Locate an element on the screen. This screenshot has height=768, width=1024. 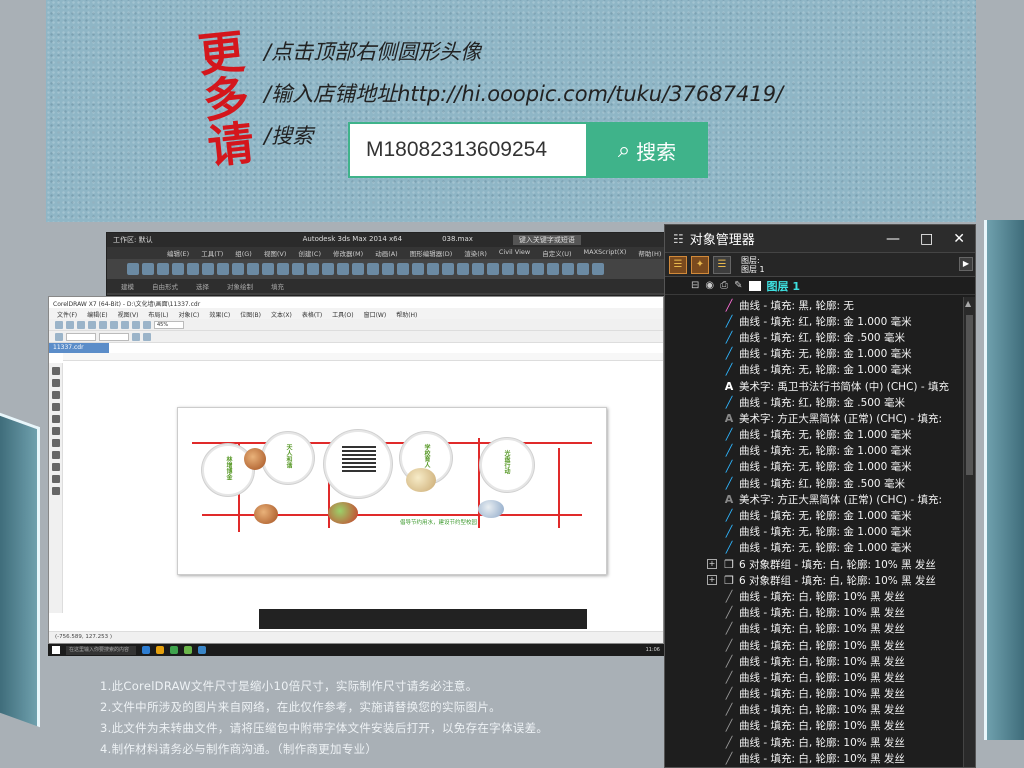
start-icon is located at coordinates (56, 650).